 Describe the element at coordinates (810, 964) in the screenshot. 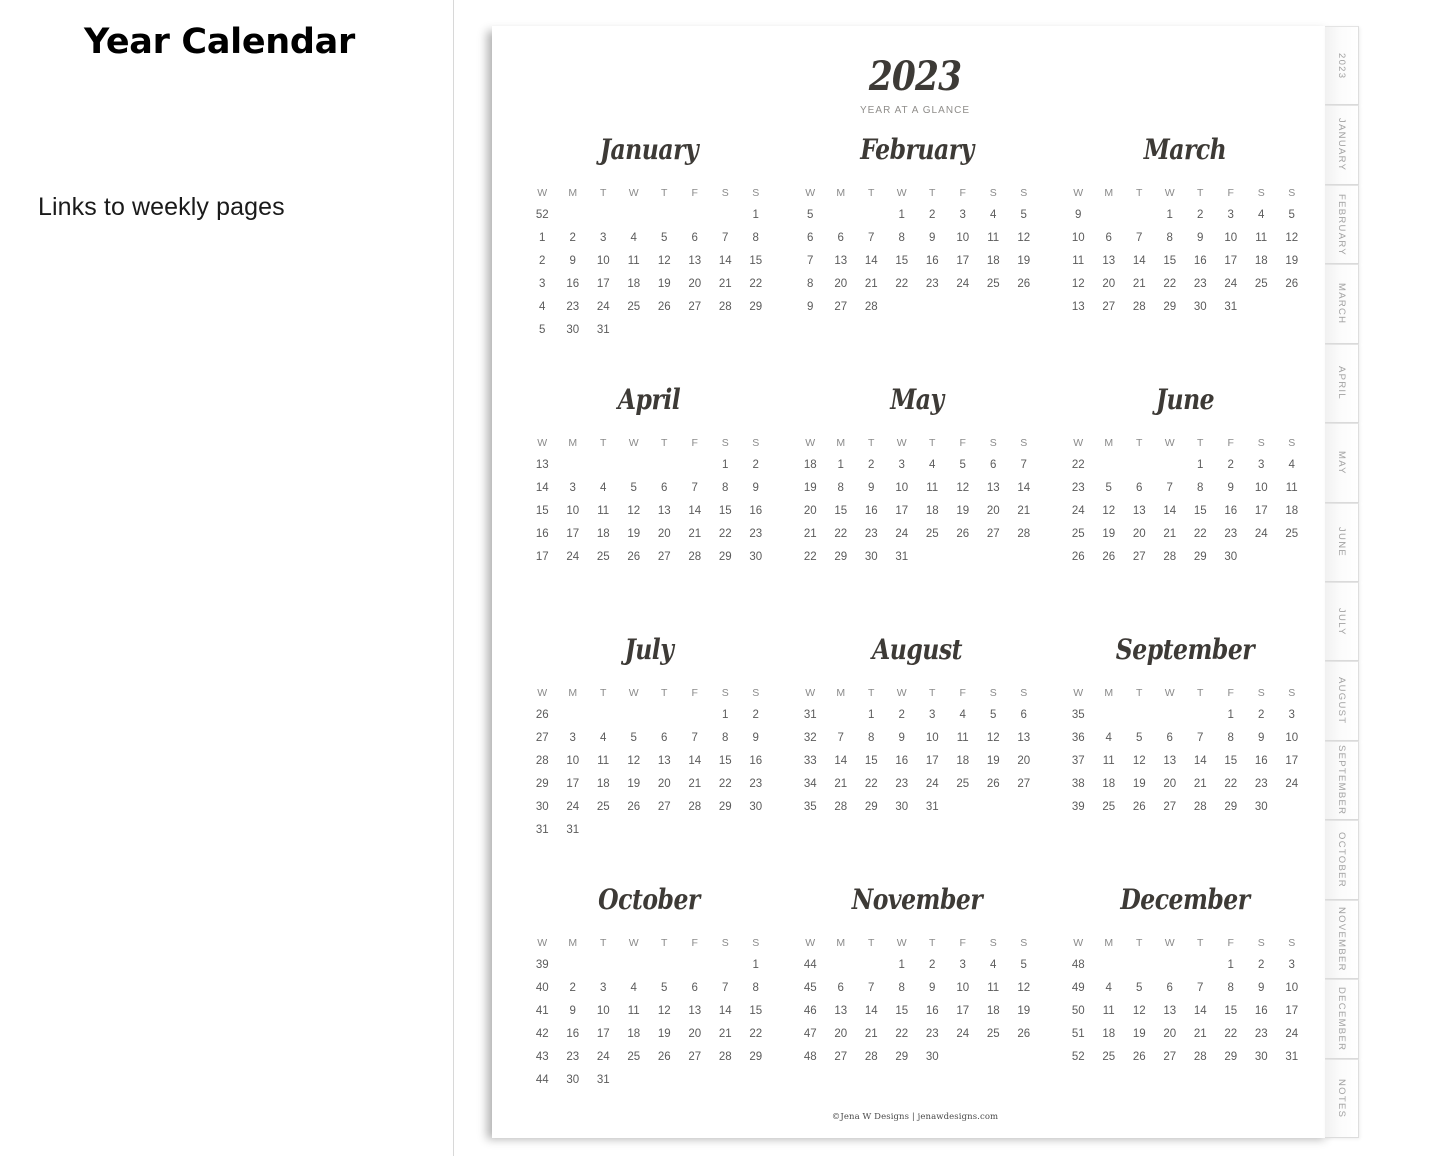

I see `week-number-cell: 44` at that location.